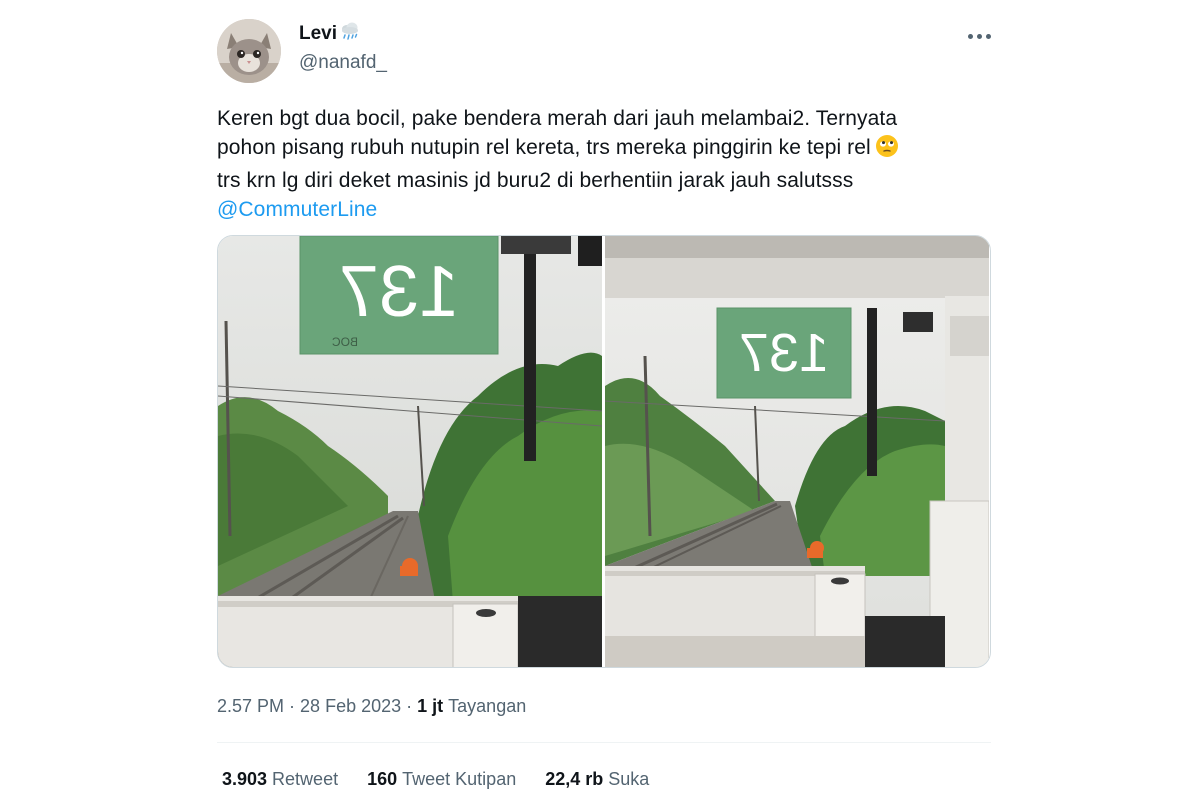 The height and width of the screenshot is (800, 1200). I want to click on likes-stat: 22,4 rb Suka, so click(597, 779).